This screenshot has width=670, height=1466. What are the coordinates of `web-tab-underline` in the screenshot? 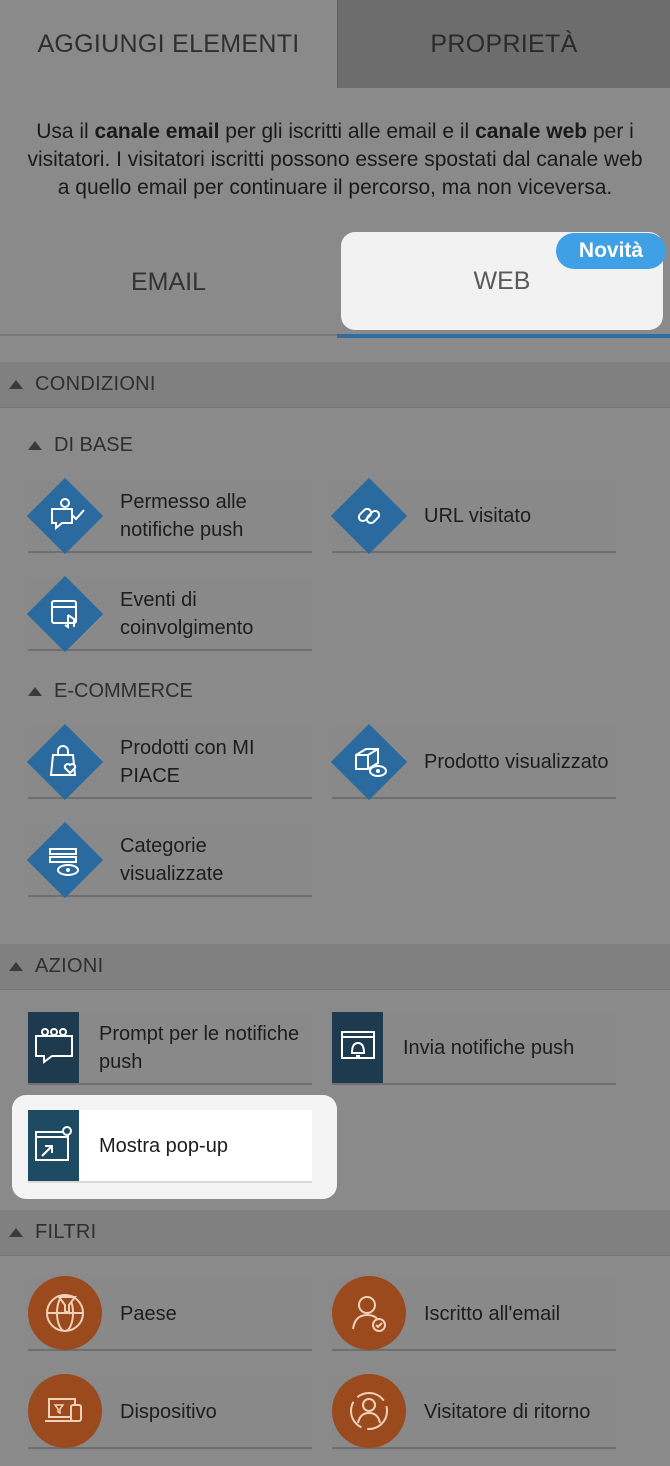 It's located at (503, 336).